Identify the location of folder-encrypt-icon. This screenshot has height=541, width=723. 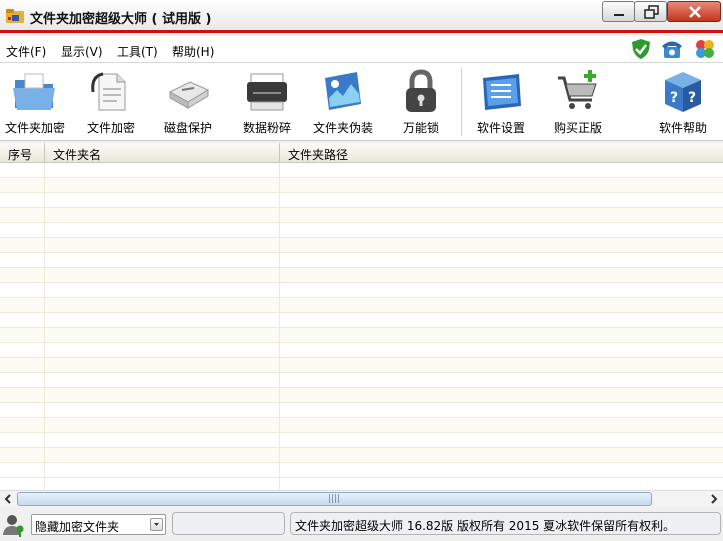
(34, 91).